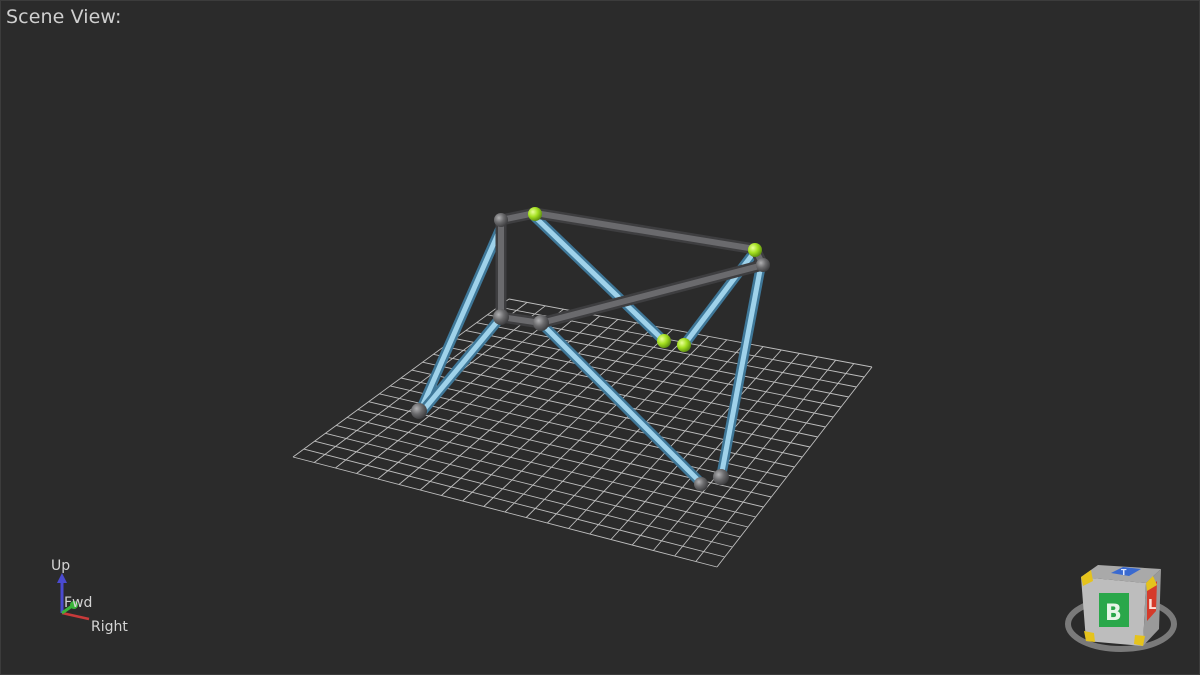  What do you see at coordinates (109, 627) in the screenshot?
I see `right-axis-label: Right` at bounding box center [109, 627].